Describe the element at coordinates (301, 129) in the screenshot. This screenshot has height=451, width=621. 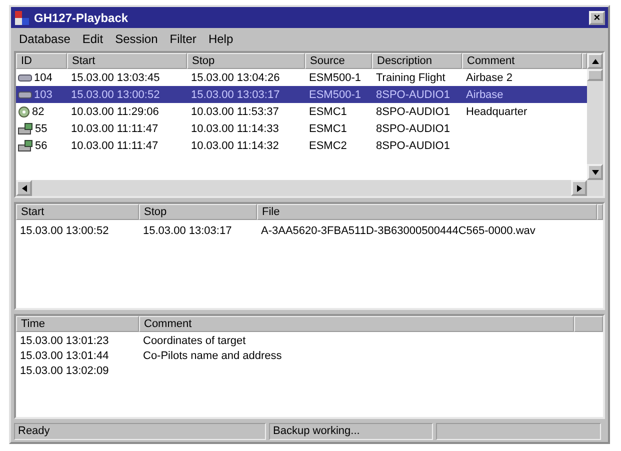
I see `session-row: 55 10.03.00 11:11:47 10.03.00 11:14:33 ESMC1 8SPO-AUDIO1` at that location.